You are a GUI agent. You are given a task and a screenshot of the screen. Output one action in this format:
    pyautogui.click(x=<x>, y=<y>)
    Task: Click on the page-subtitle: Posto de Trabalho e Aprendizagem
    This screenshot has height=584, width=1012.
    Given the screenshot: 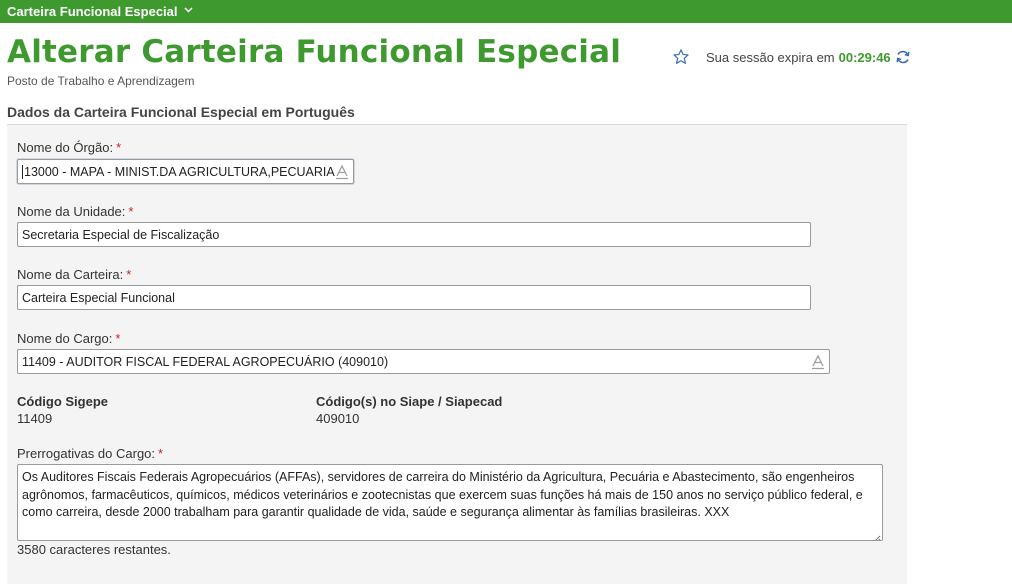 What is the action you would take?
    pyautogui.click(x=101, y=81)
    